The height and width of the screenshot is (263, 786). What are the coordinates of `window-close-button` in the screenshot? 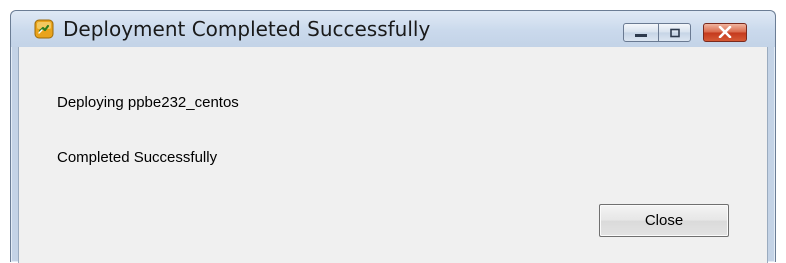 It's located at (725, 32).